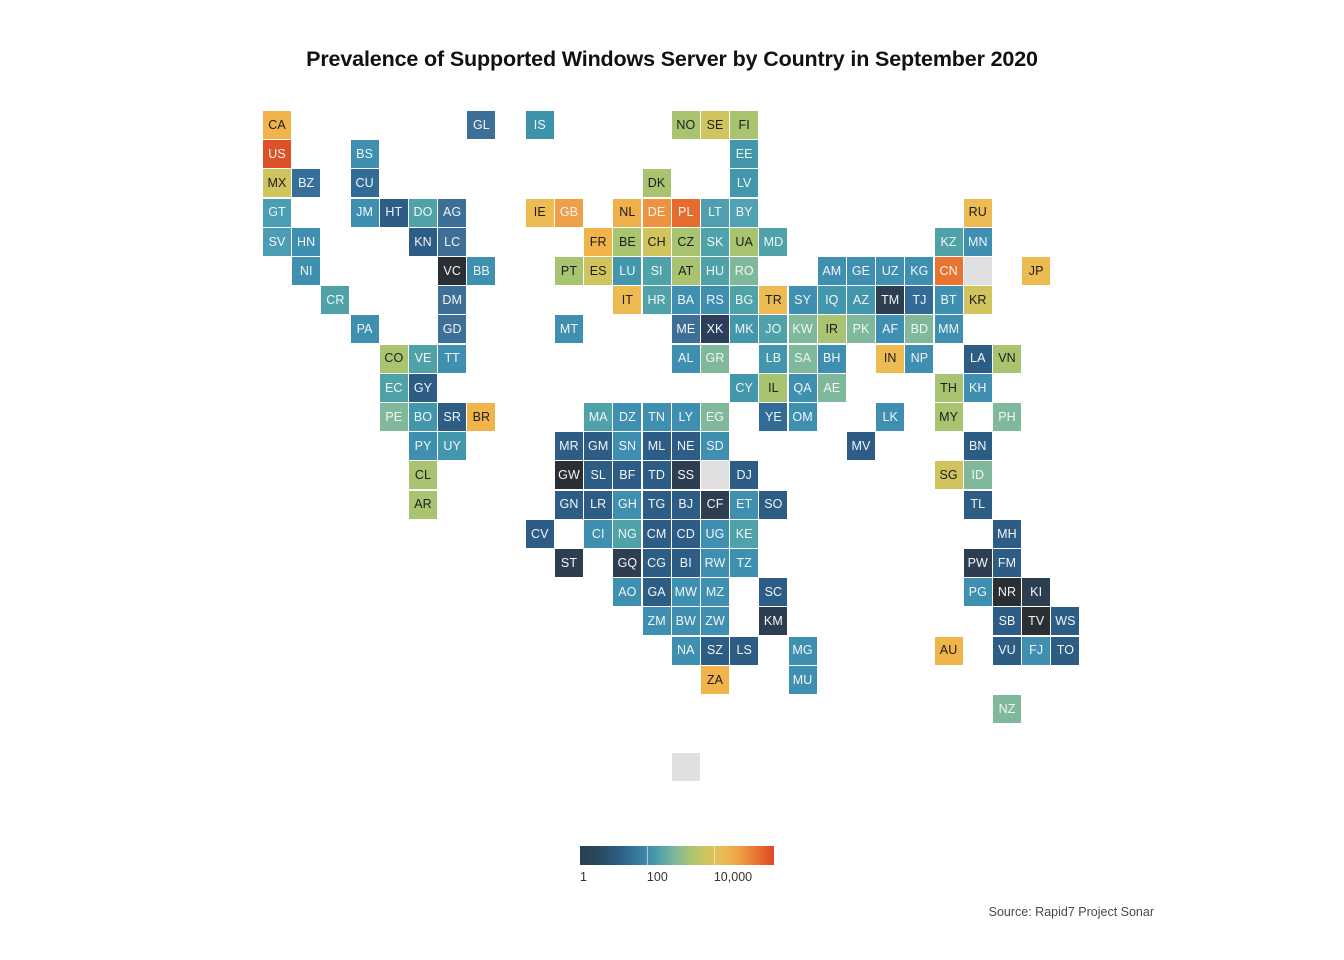 The height and width of the screenshot is (960, 1344). What do you see at coordinates (569, 446) in the screenshot?
I see `map-tile-mr: MR` at bounding box center [569, 446].